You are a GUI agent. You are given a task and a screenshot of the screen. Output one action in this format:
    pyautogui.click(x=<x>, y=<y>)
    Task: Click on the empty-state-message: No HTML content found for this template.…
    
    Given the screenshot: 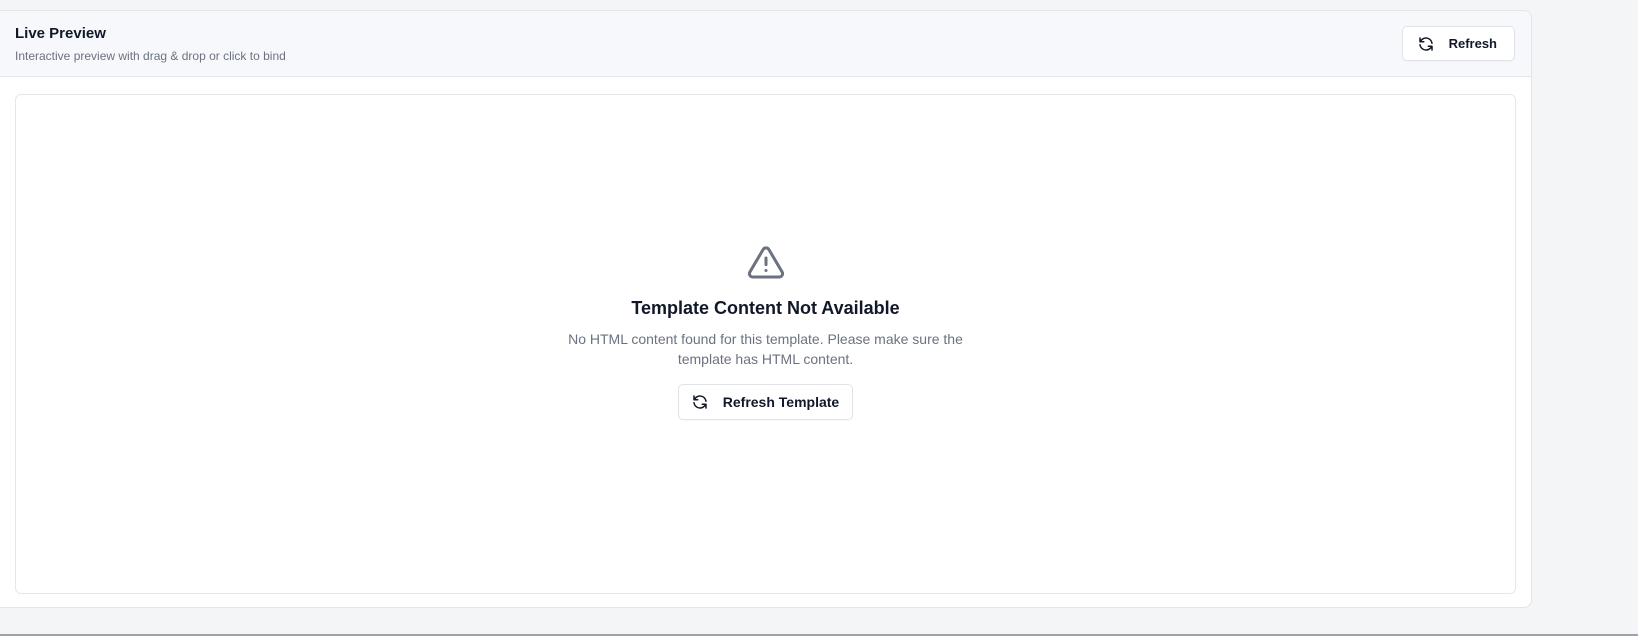 What is the action you would take?
    pyautogui.click(x=765, y=349)
    